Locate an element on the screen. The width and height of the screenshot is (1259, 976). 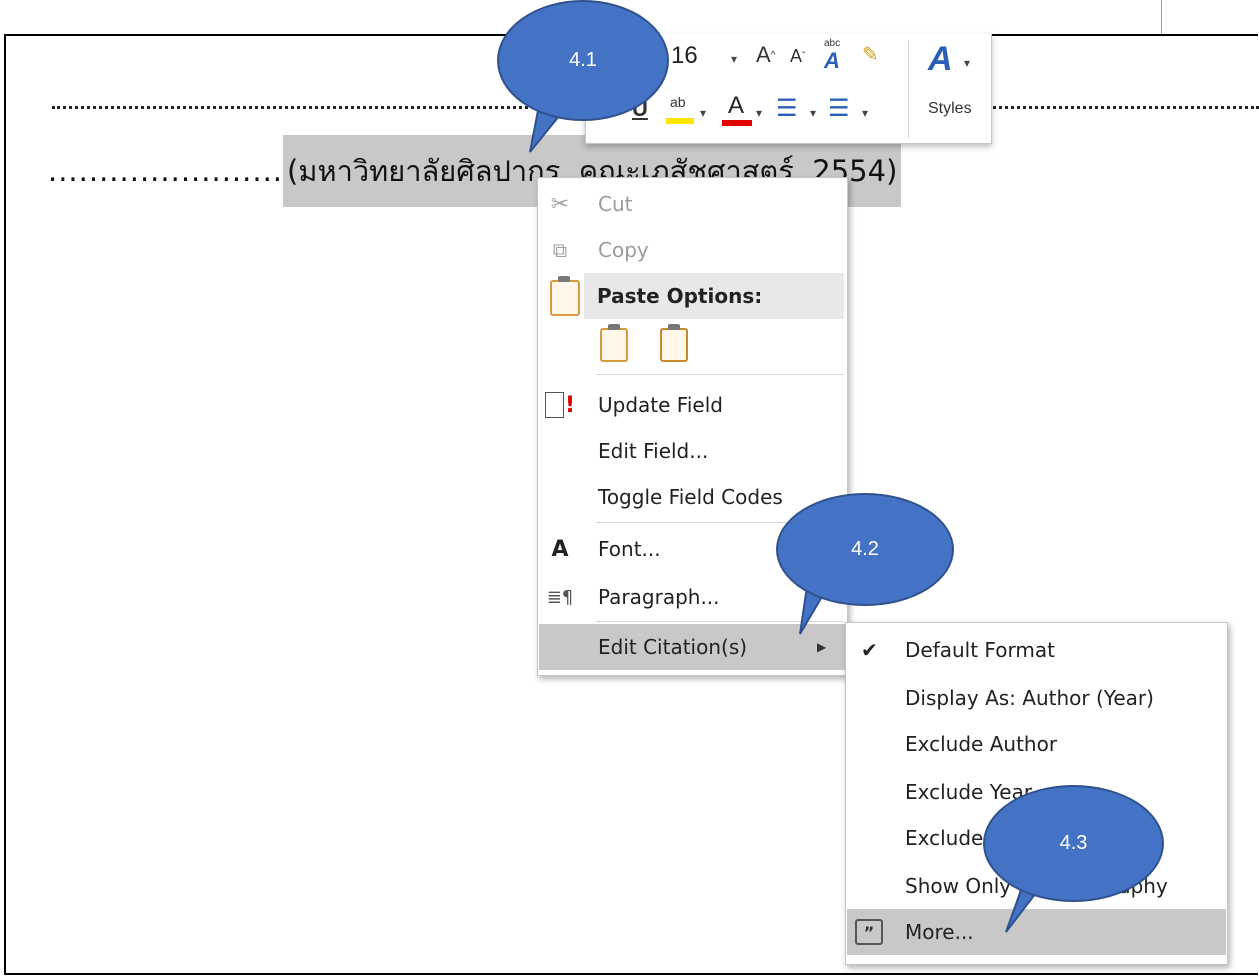
bullets-dropdown-icon: ▾ is located at coordinates (813, 113).